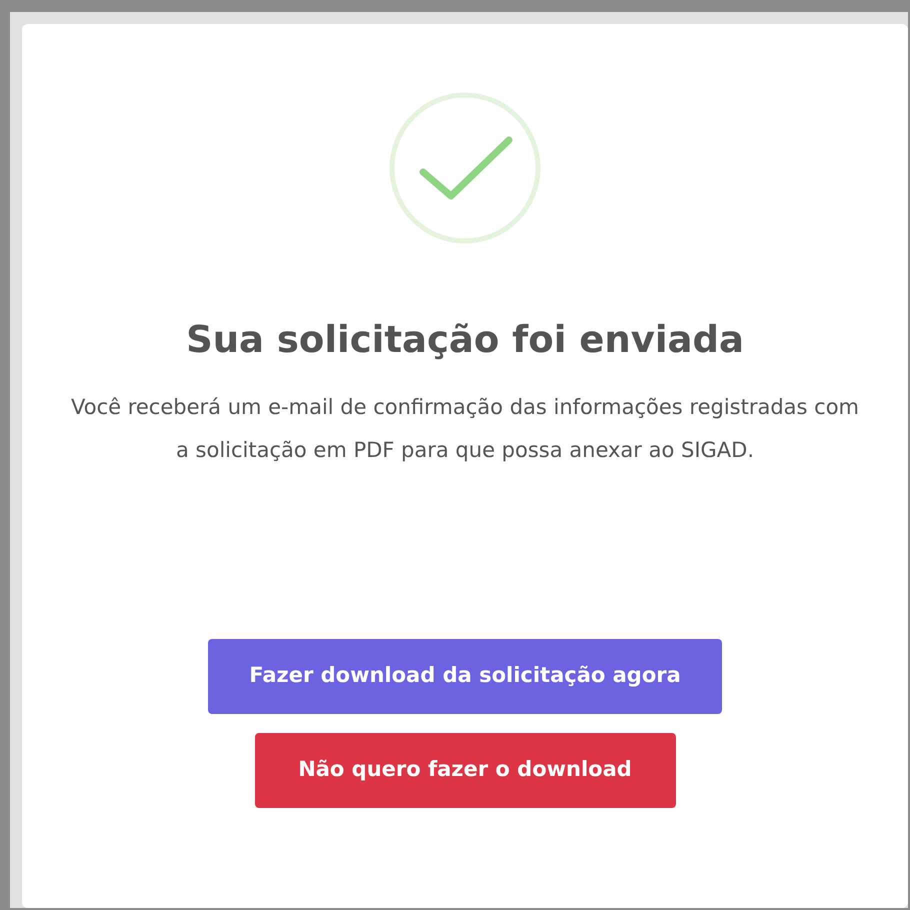 This screenshot has width=910, height=910. Describe the element at coordinates (465, 429) in the screenshot. I see `dialog-message: Você receberá um e-mail de confirmação das informações registradas com a solicitação em PDF para que possa anexar ao SIGAD.` at that location.